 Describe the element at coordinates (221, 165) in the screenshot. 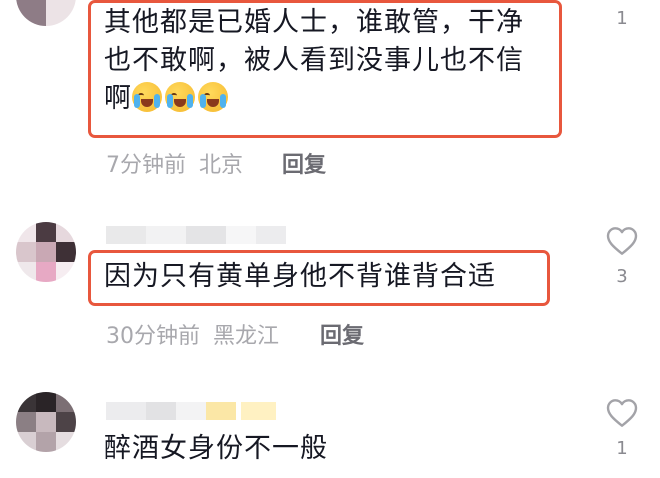

I see `comment-location: 北京` at that location.